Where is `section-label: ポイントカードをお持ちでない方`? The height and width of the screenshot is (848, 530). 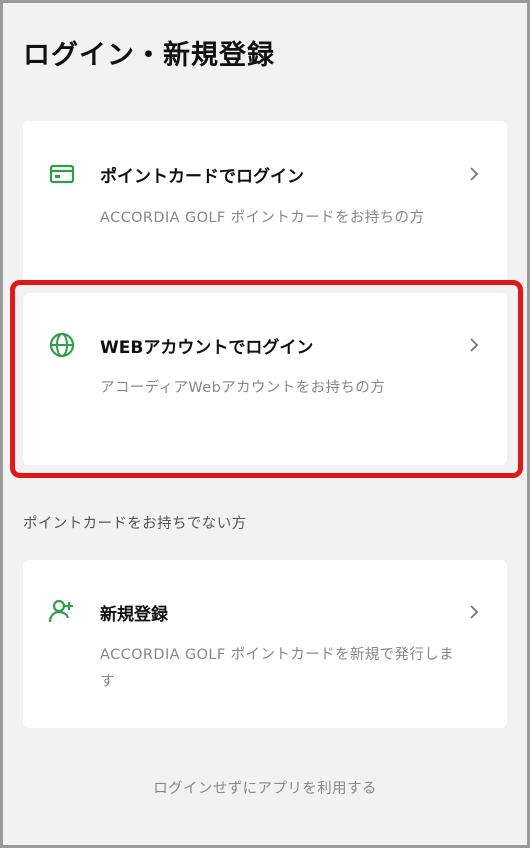 section-label: ポイントカードをお持ちでない方 is located at coordinates (135, 524).